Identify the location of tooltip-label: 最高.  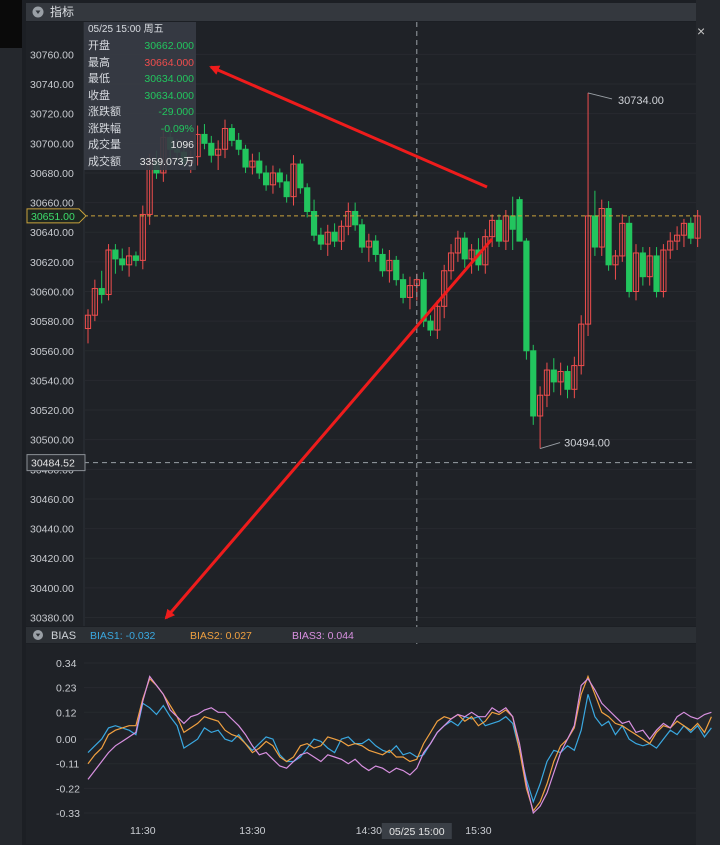
(99, 62).